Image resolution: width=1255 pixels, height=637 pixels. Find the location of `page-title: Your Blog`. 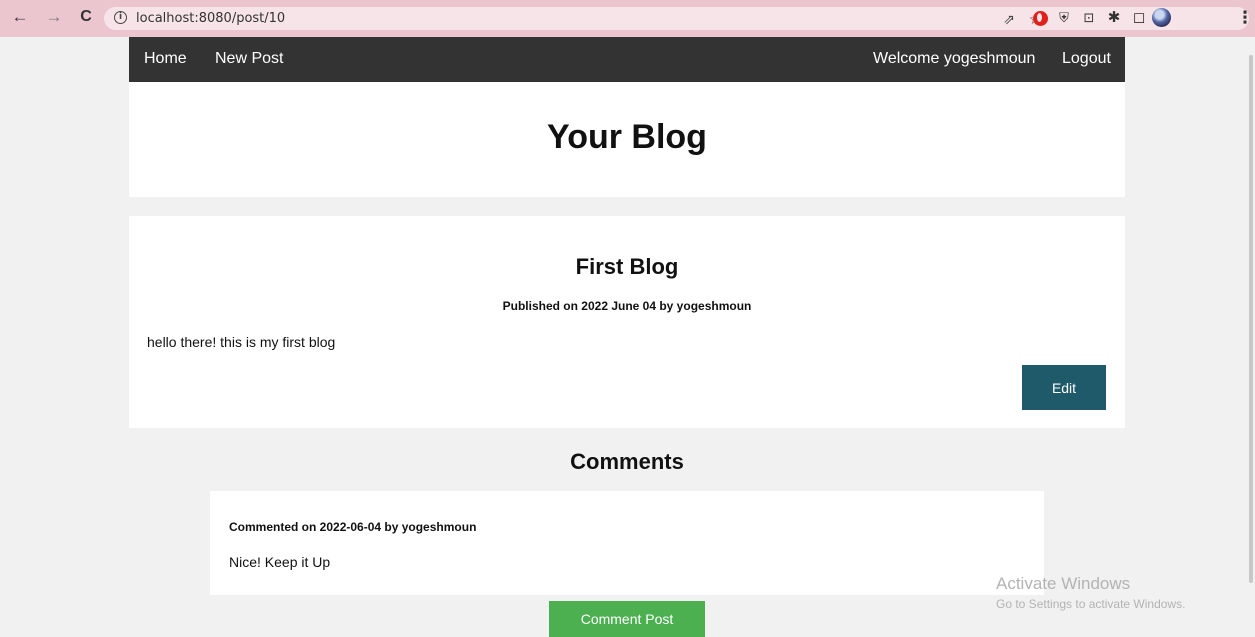

page-title: Your Blog is located at coordinates (627, 137).